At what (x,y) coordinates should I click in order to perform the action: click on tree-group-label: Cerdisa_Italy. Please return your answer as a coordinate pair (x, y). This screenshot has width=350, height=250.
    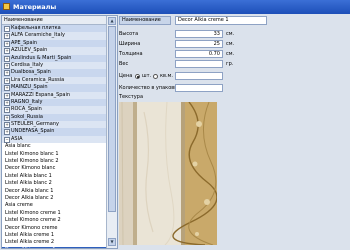
    Looking at the image, I should click on (27, 64).